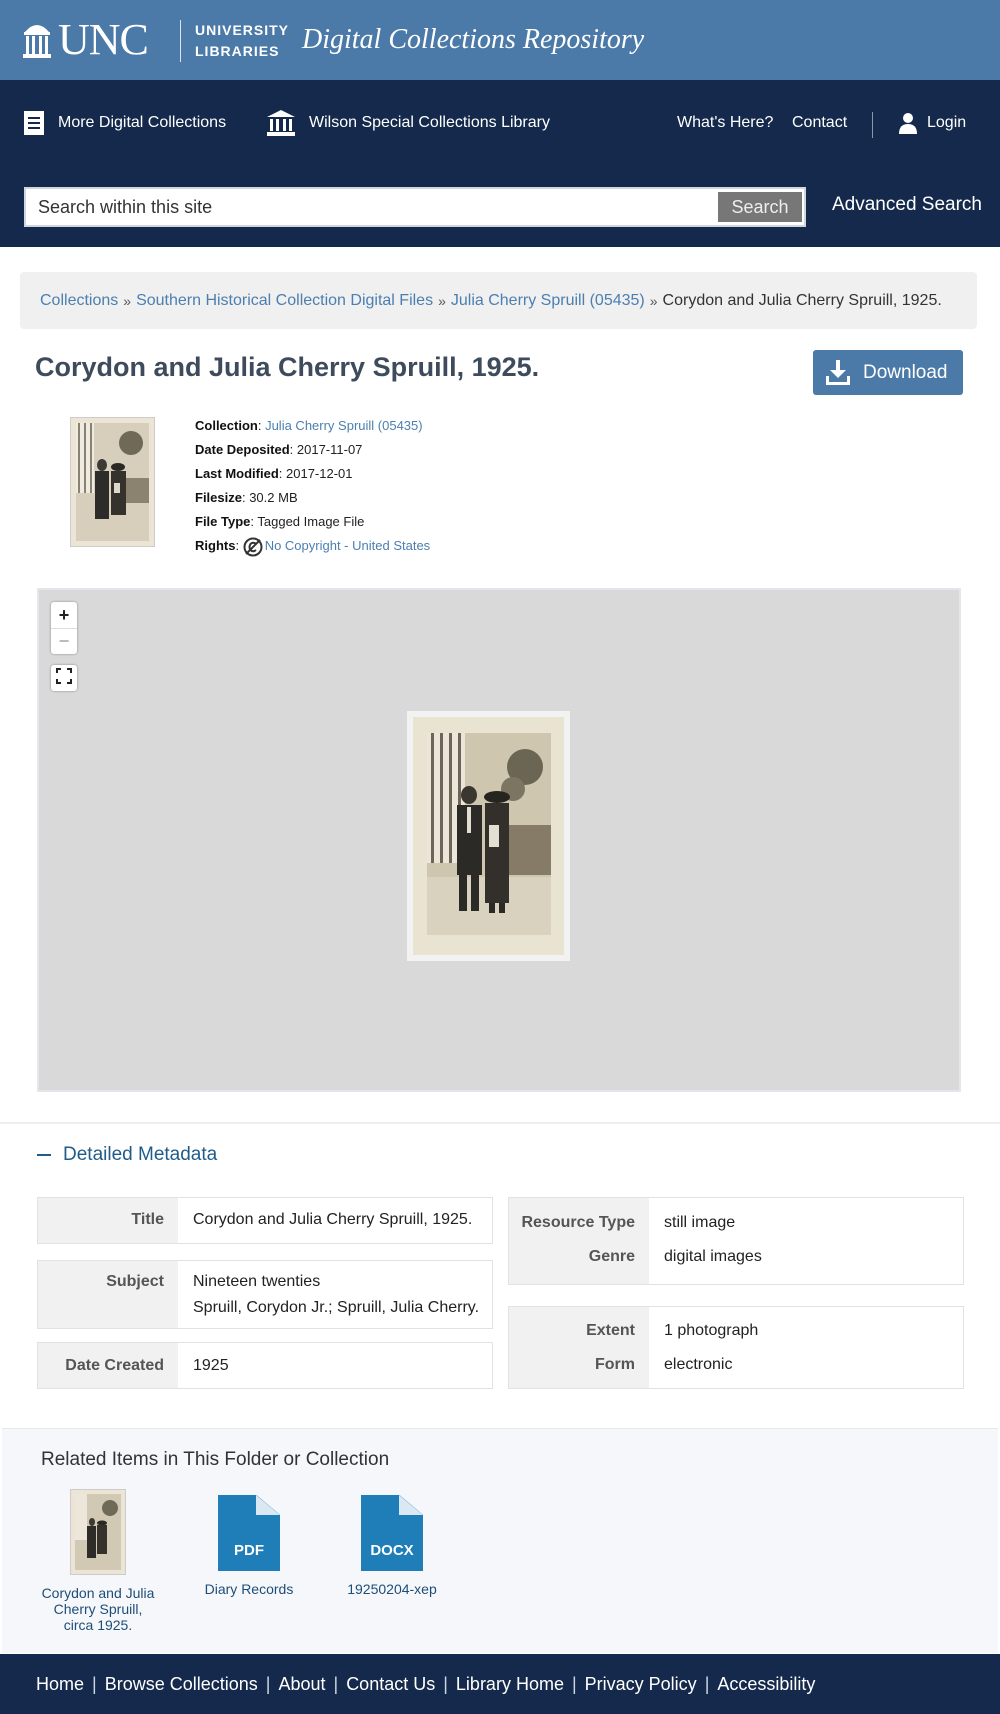 The width and height of the screenshot is (1000, 1714). Describe the element at coordinates (725, 122) in the screenshot. I see `nav-whats-here: What's Here?` at that location.